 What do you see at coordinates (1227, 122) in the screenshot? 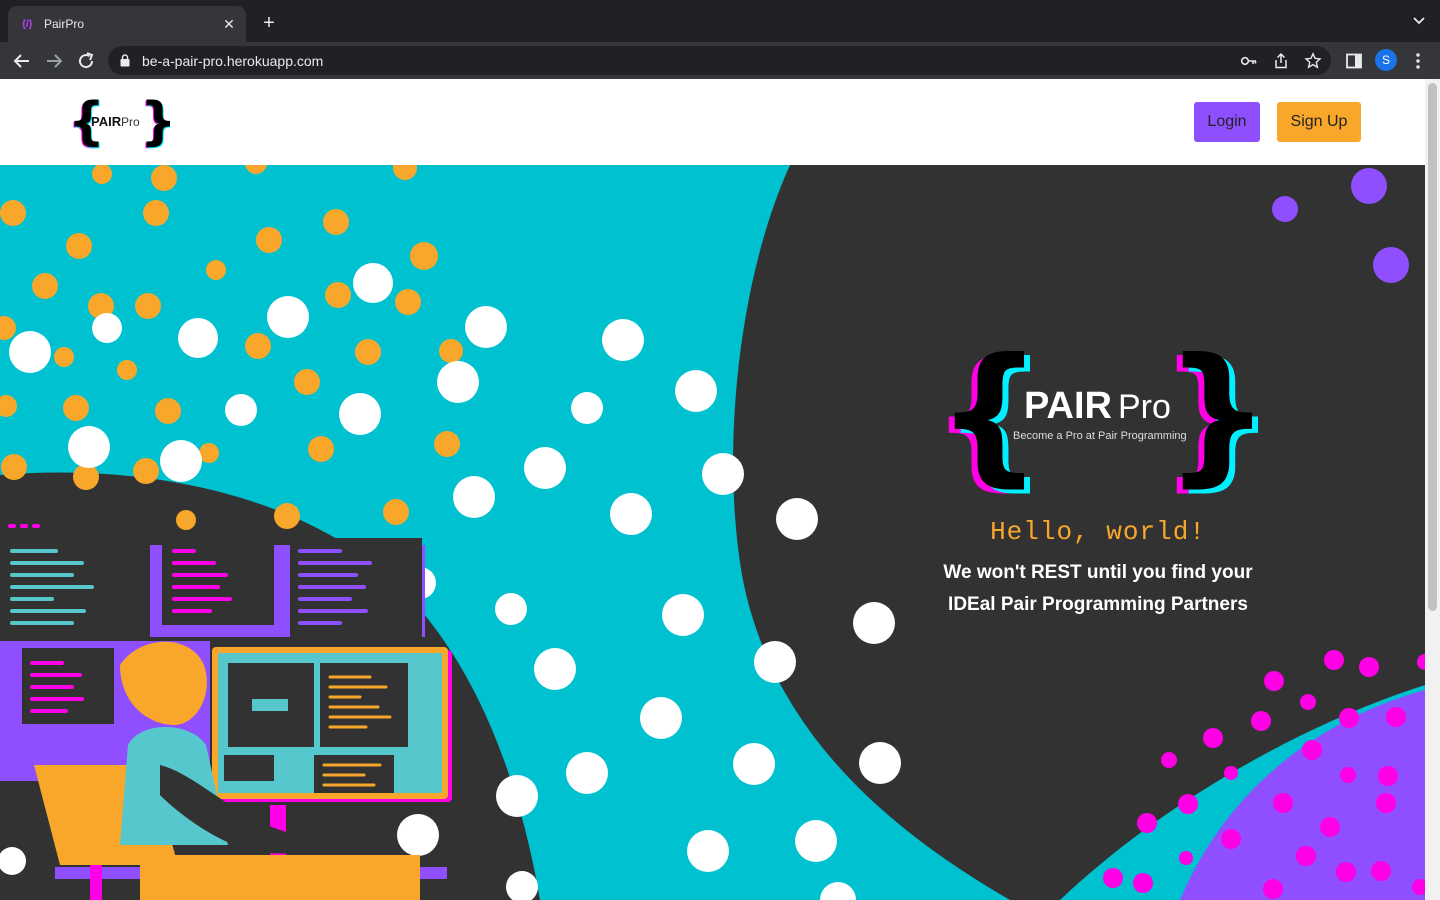
I see `login-button: Login` at bounding box center [1227, 122].